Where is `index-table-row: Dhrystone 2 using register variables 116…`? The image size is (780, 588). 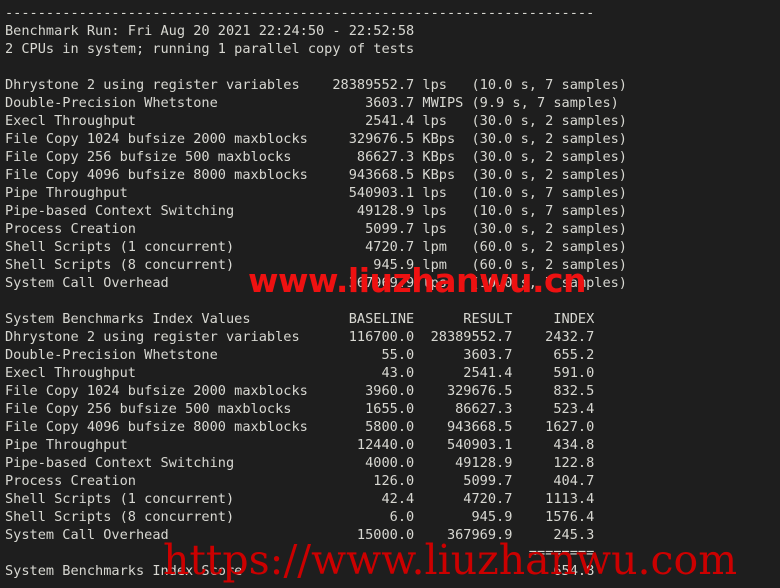
index-table-row: Dhrystone 2 using register variables 116… is located at coordinates (300, 337).